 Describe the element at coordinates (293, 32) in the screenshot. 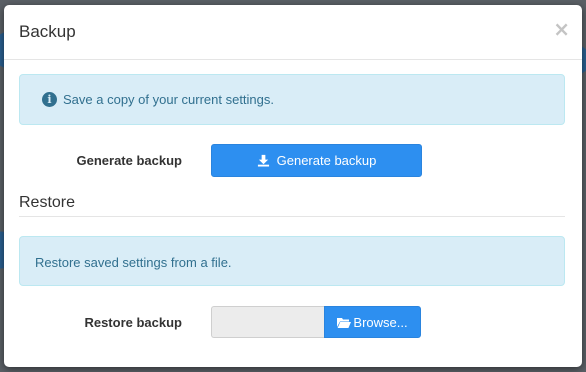

I see `modal-header: Backup ×` at that location.